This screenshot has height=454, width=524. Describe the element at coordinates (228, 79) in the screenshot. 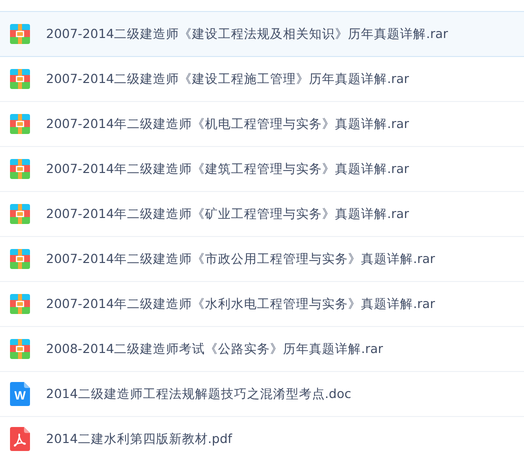

I see `file-name: 2007-2014二级建造师《建设工程施工管理》历年真题详解.rar` at that location.